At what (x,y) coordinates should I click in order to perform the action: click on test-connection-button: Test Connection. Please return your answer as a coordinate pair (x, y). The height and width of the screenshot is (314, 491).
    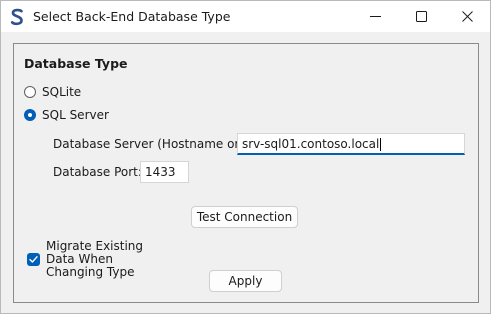
    Looking at the image, I should click on (244, 217).